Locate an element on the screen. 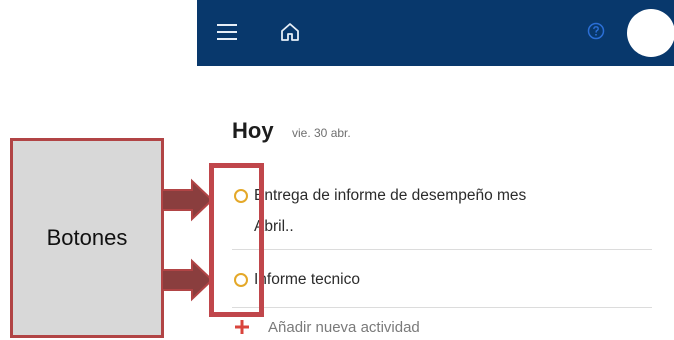  plus-icon is located at coordinates (242, 327).